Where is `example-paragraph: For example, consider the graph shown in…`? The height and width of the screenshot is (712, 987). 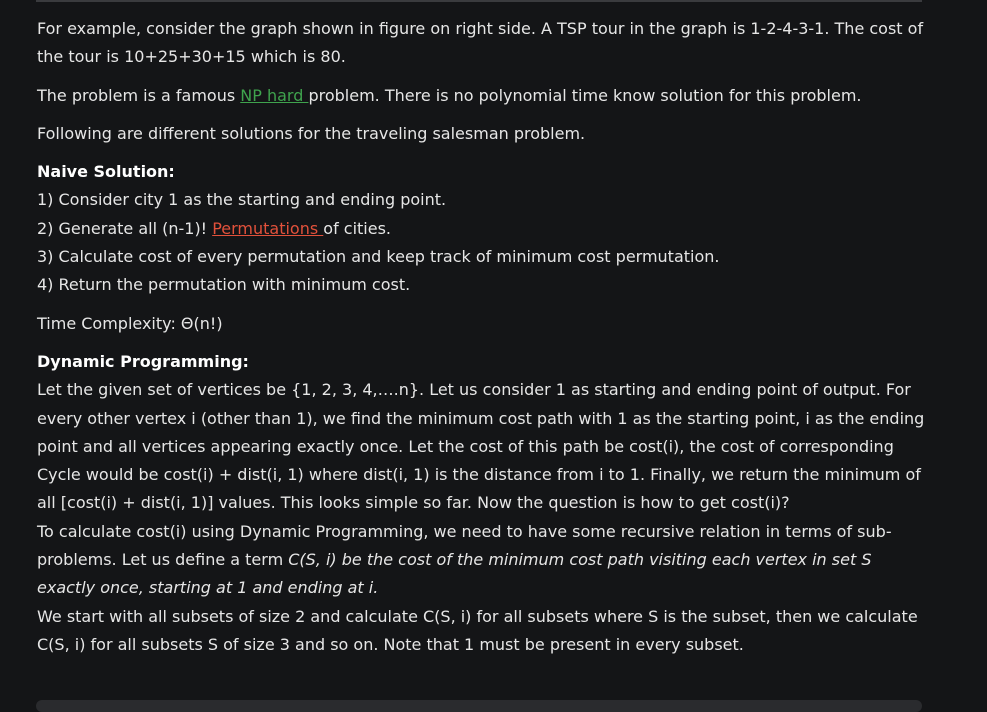
example-paragraph: For example, consider the graph shown in… is located at coordinates (480, 43).